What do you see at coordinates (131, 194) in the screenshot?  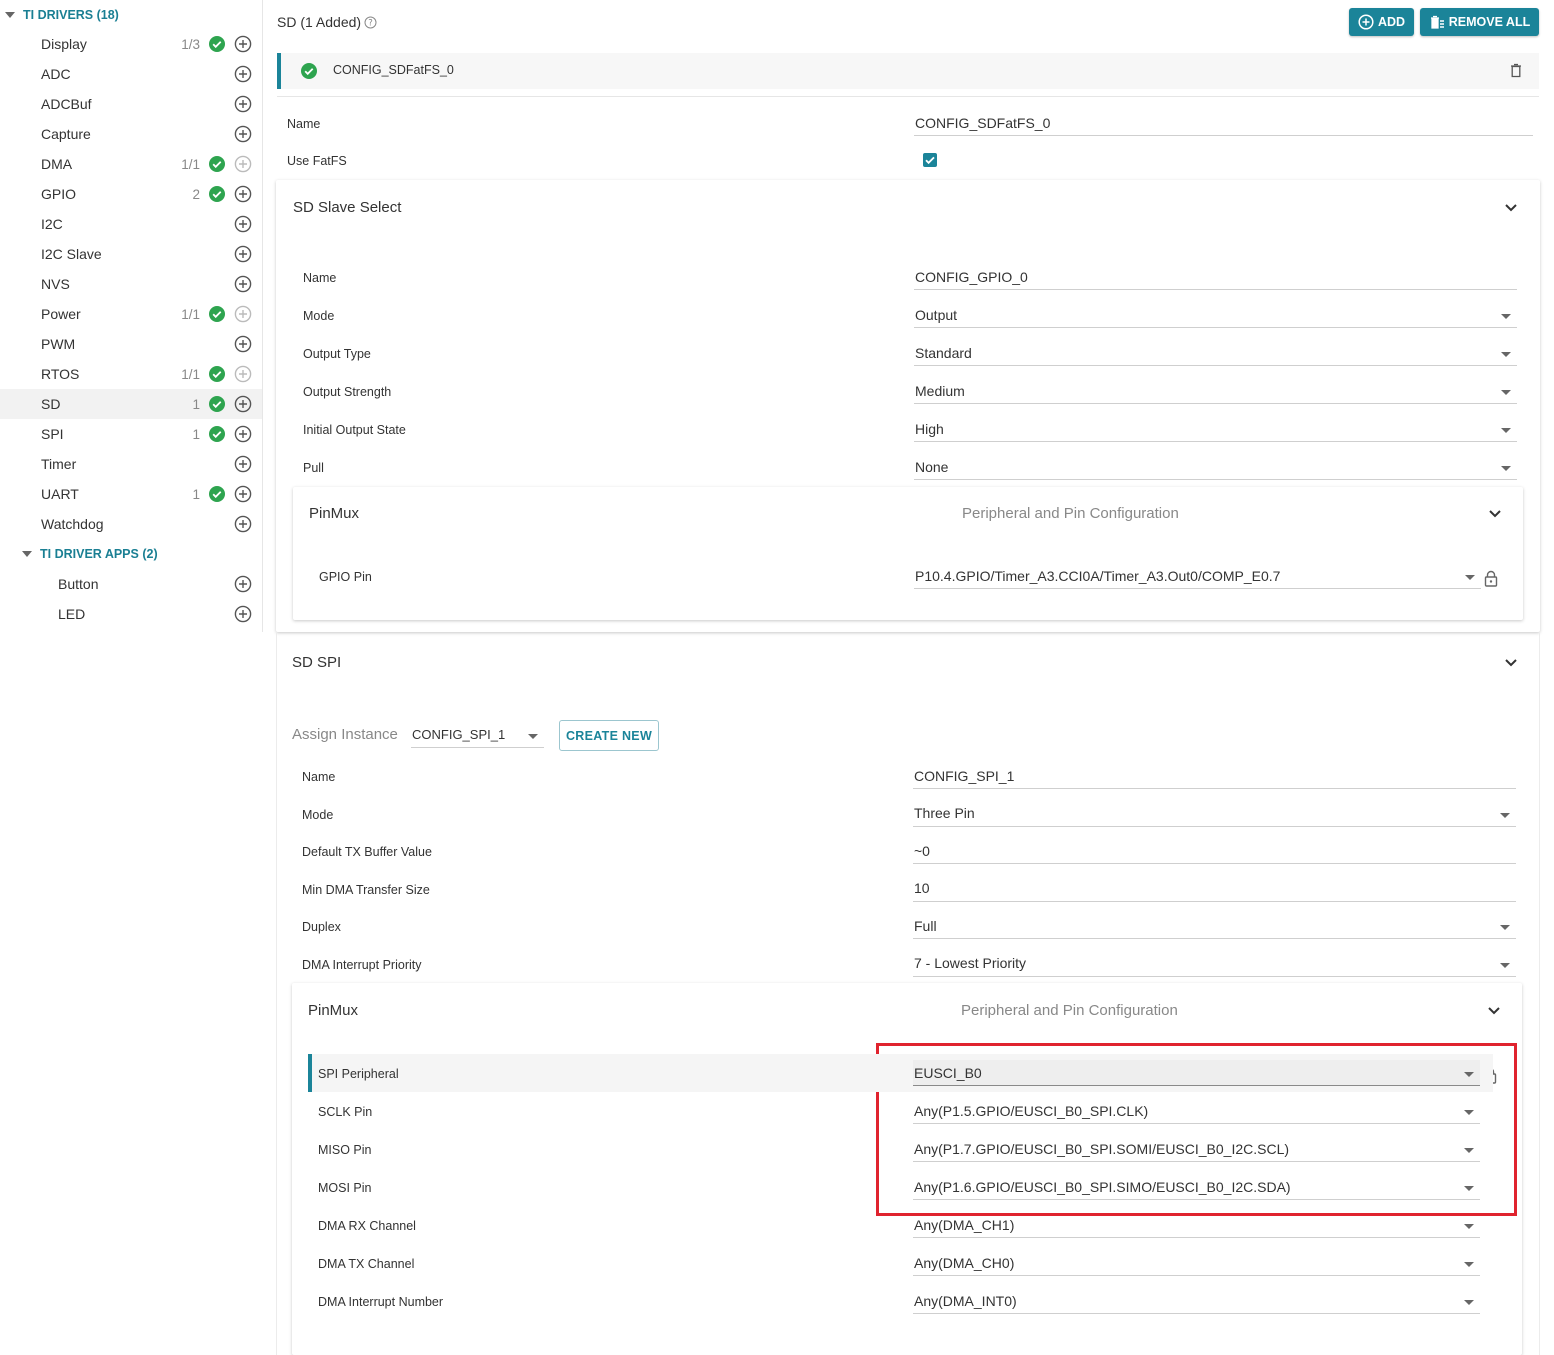 I see `sidebar-item-gpio: GPIO 2` at bounding box center [131, 194].